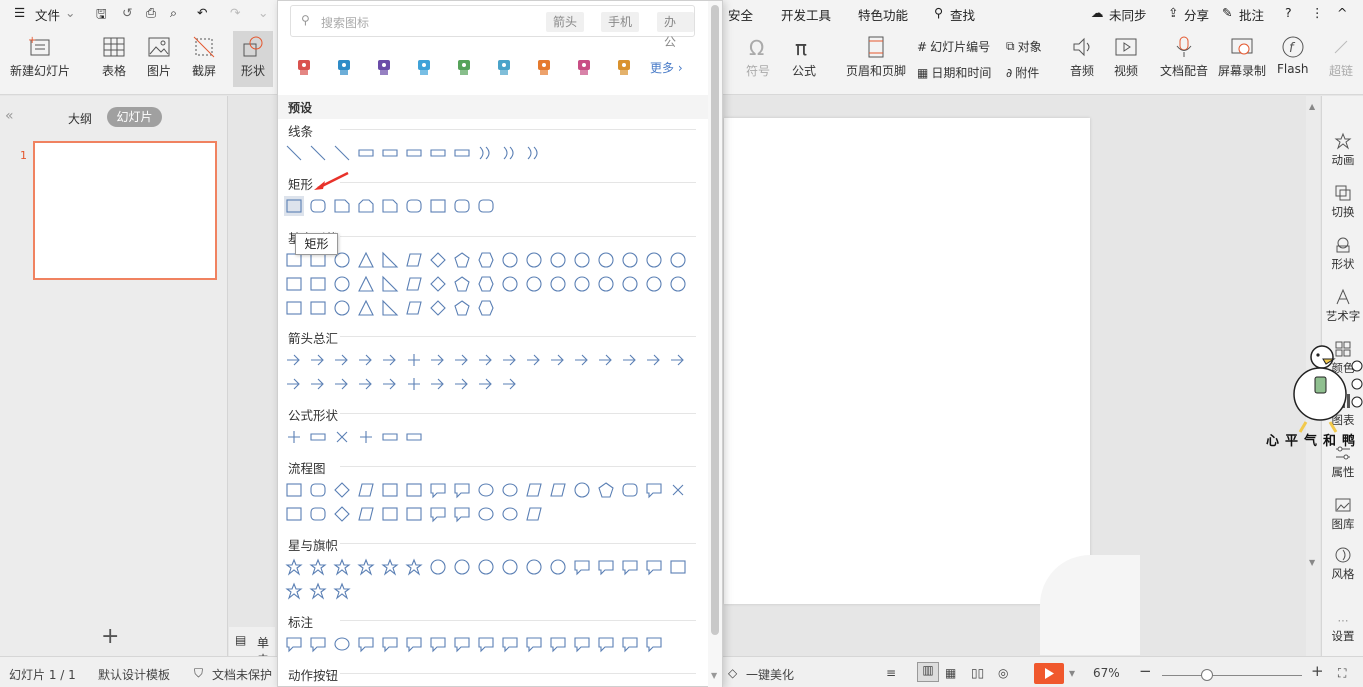 This screenshot has height=687, width=1363. Describe the element at coordinates (80, 118) in the screenshot. I see `tab-outline: 大纲` at that location.